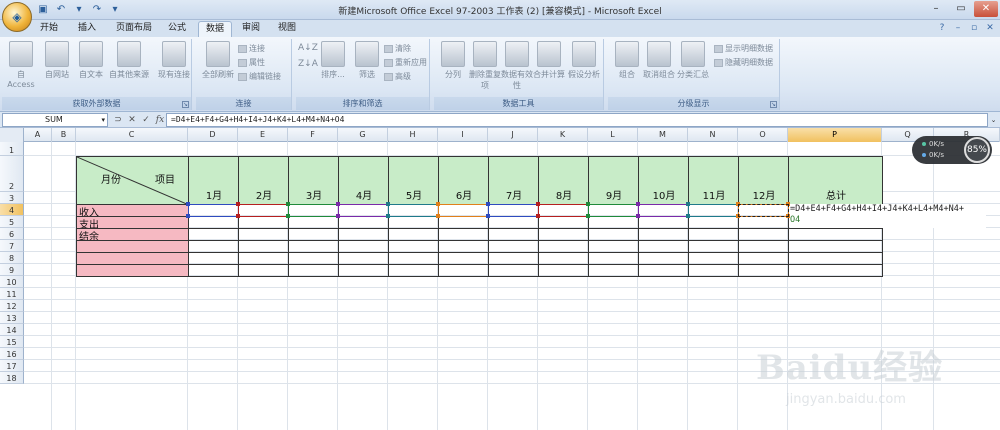 This screenshot has height=430, width=1000. I want to click on dialog-launcher-icon: ↘, so click(185, 104).